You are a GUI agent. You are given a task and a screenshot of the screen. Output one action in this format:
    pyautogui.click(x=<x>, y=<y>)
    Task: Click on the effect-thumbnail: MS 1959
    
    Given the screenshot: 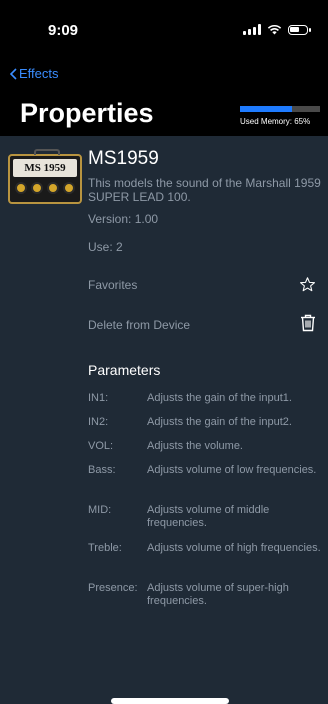 What is the action you would take?
    pyautogui.click(x=45, y=176)
    